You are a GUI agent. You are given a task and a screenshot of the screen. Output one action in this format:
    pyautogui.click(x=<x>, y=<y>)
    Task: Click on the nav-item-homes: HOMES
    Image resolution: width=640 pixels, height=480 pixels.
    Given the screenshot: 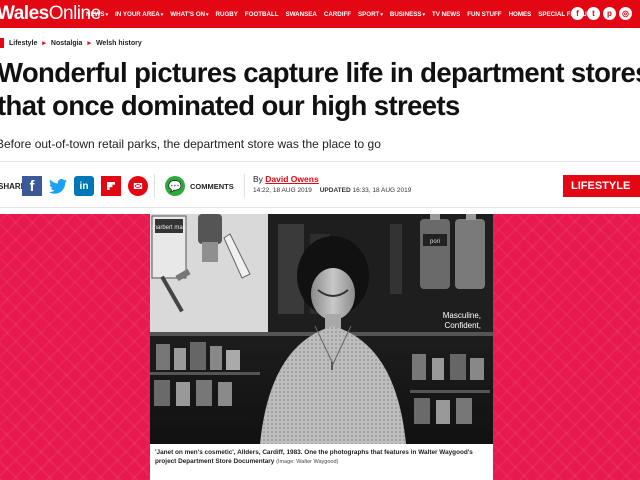 What is the action you would take?
    pyautogui.click(x=520, y=14)
    